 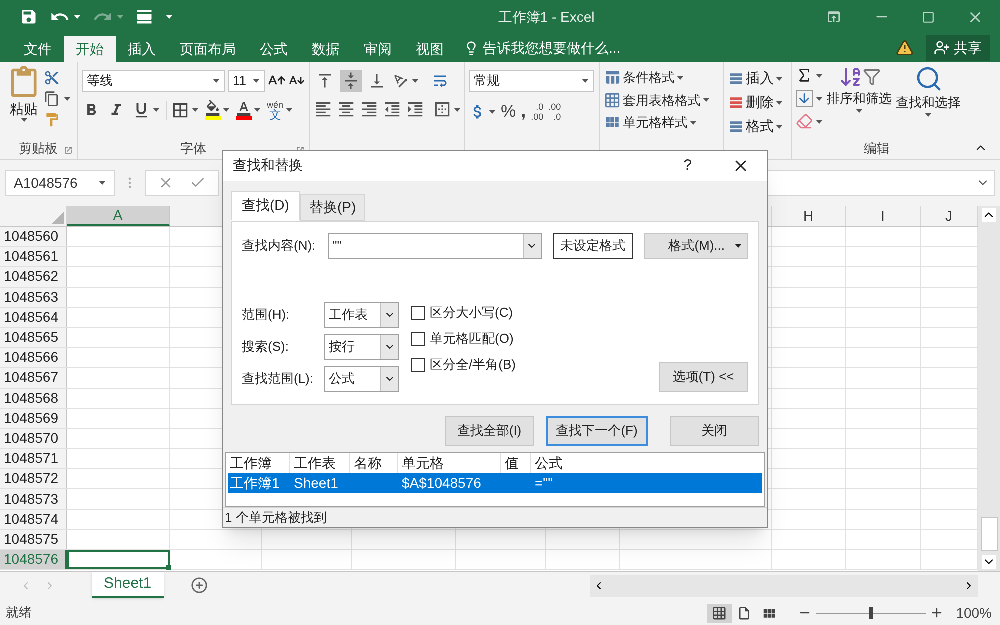 I want to click on column-header: H, so click(x=809, y=216).